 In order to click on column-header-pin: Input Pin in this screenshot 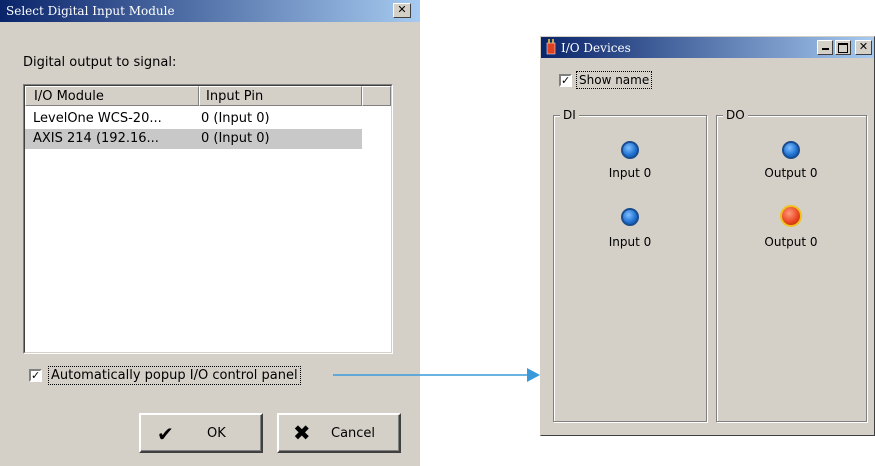, I will do `click(280, 96)`.